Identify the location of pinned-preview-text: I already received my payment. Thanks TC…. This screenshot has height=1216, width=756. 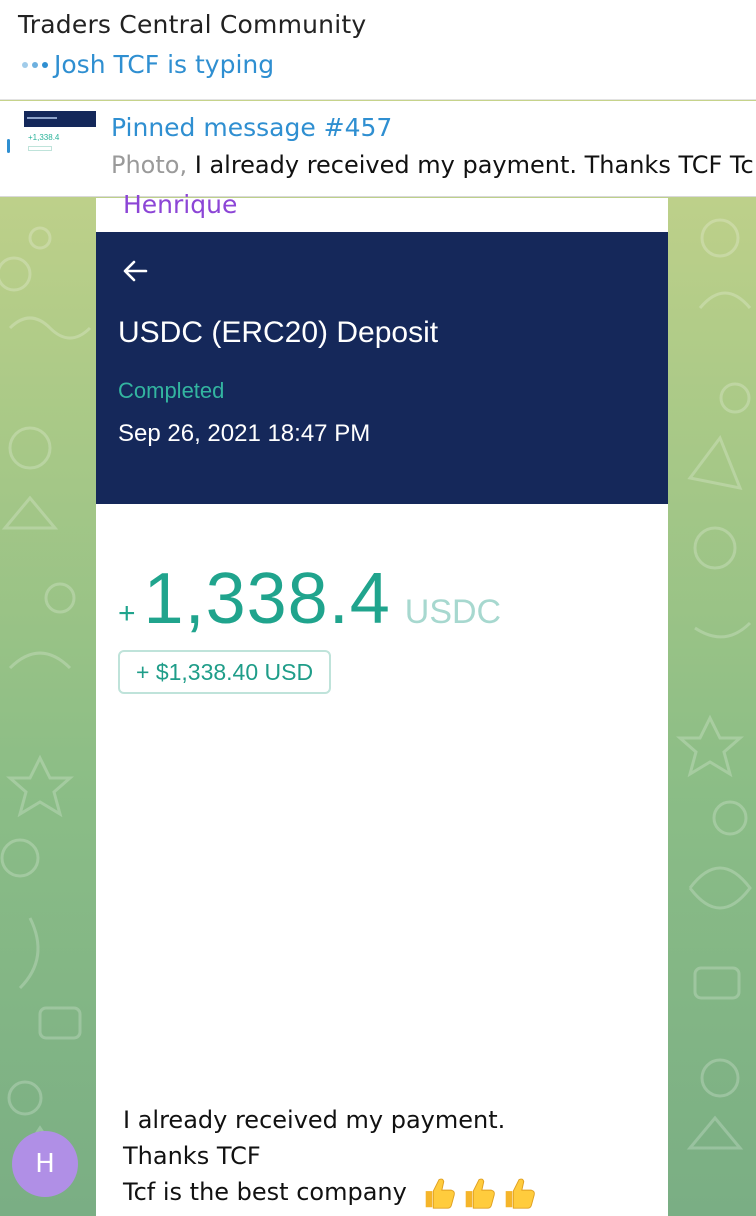
(474, 165).